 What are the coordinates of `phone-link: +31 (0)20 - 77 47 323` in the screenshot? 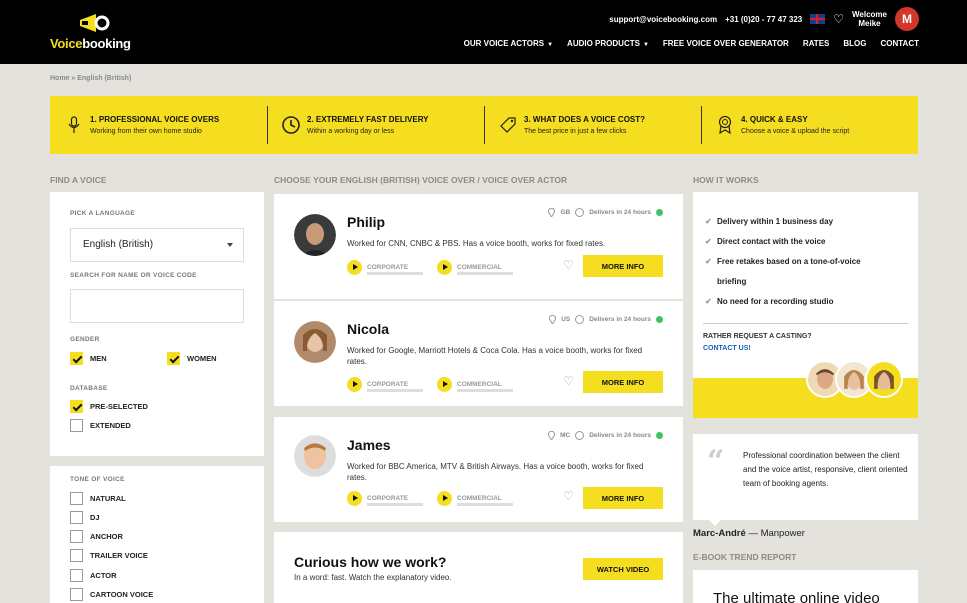 It's located at (763, 19).